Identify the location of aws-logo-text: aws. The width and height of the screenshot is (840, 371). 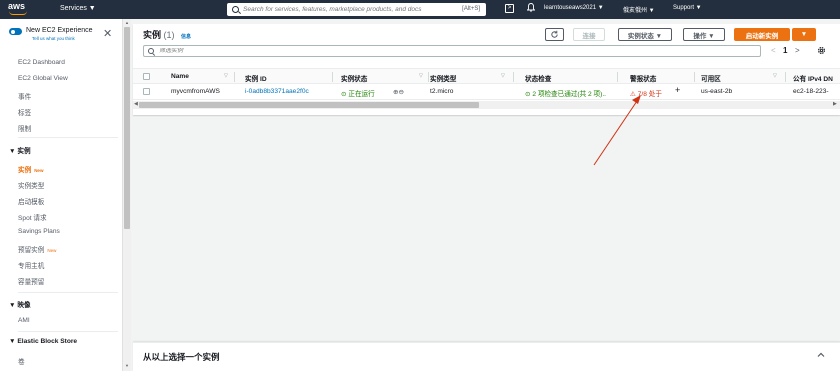
(17, 6).